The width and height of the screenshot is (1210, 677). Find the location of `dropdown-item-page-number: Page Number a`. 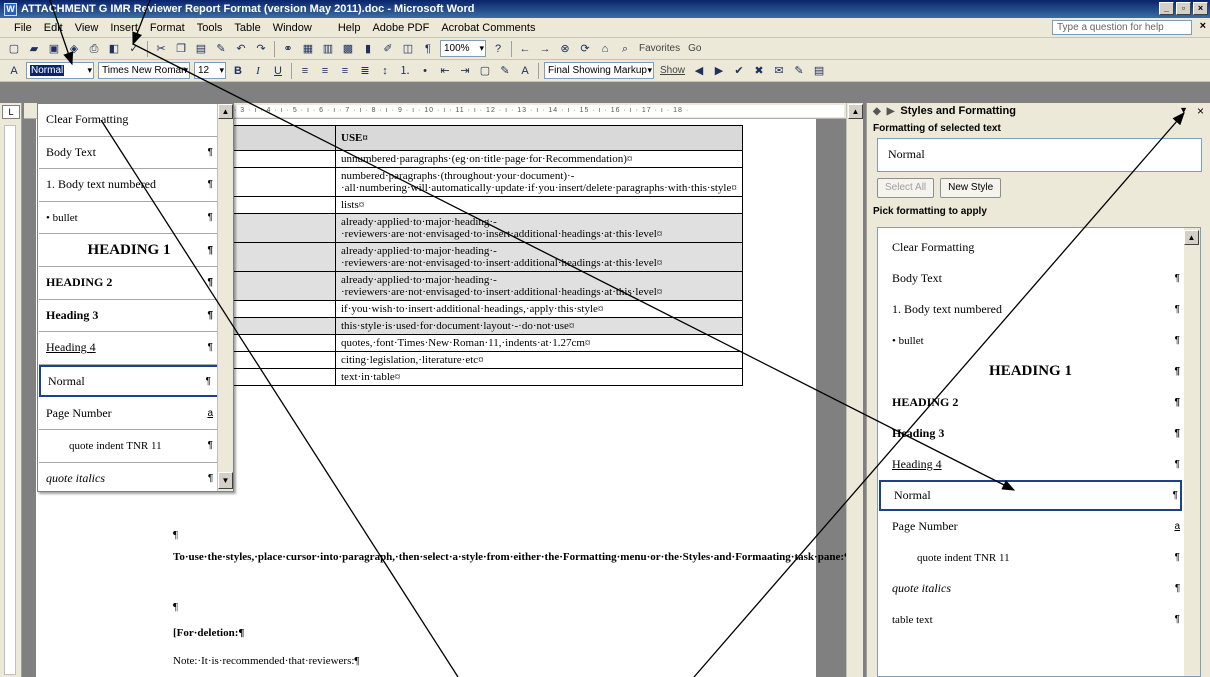

dropdown-item-page-number: Page Number a is located at coordinates (129, 413).